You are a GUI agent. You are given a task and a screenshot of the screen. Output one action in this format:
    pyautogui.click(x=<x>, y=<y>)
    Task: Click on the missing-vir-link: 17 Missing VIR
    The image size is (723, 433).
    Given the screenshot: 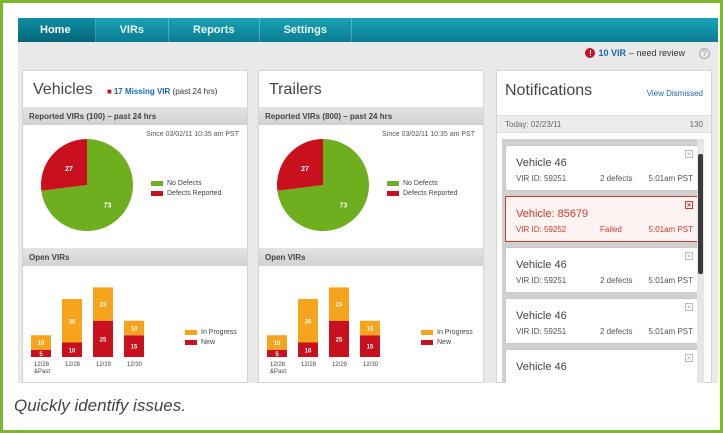 What is the action you would take?
    pyautogui.click(x=142, y=91)
    